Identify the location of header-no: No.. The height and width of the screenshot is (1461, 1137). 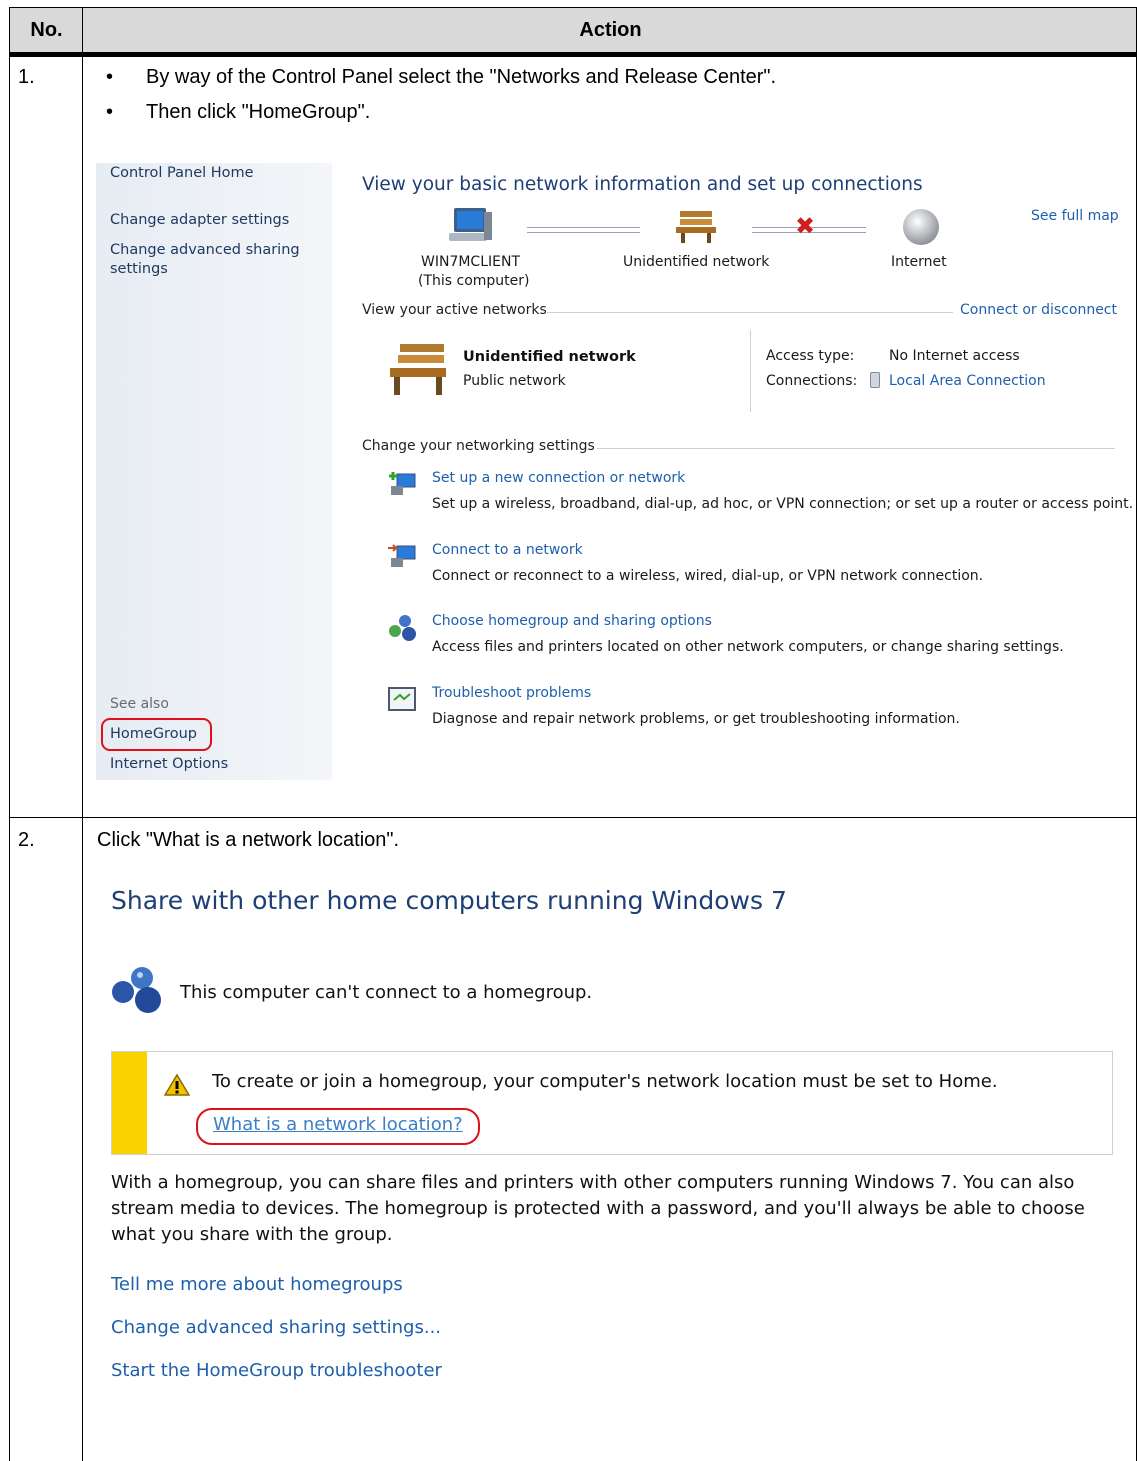
(46, 30).